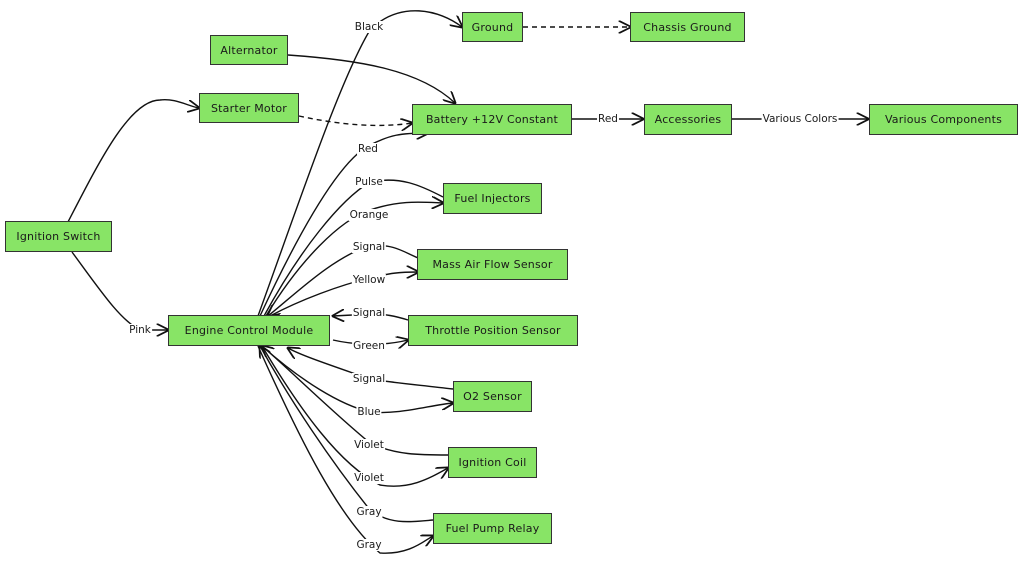  Describe the element at coordinates (492, 462) in the screenshot. I see `node-ignition-coil: Ignition Coil` at that location.